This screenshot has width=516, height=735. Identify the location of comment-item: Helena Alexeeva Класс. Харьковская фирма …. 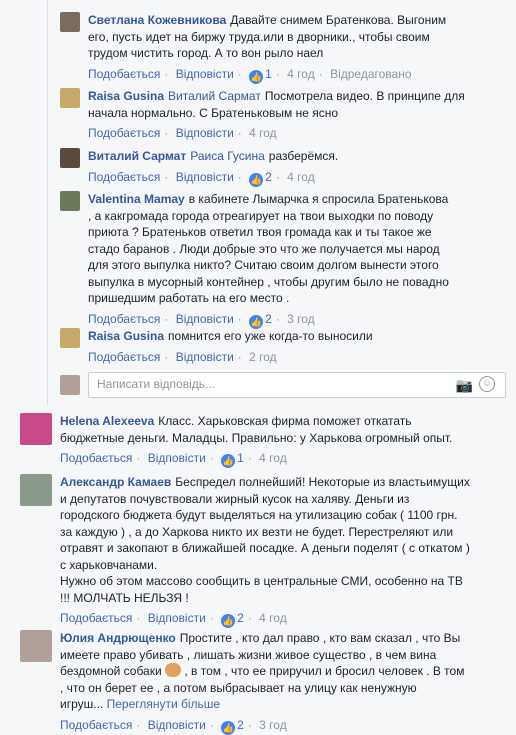
(236, 440).